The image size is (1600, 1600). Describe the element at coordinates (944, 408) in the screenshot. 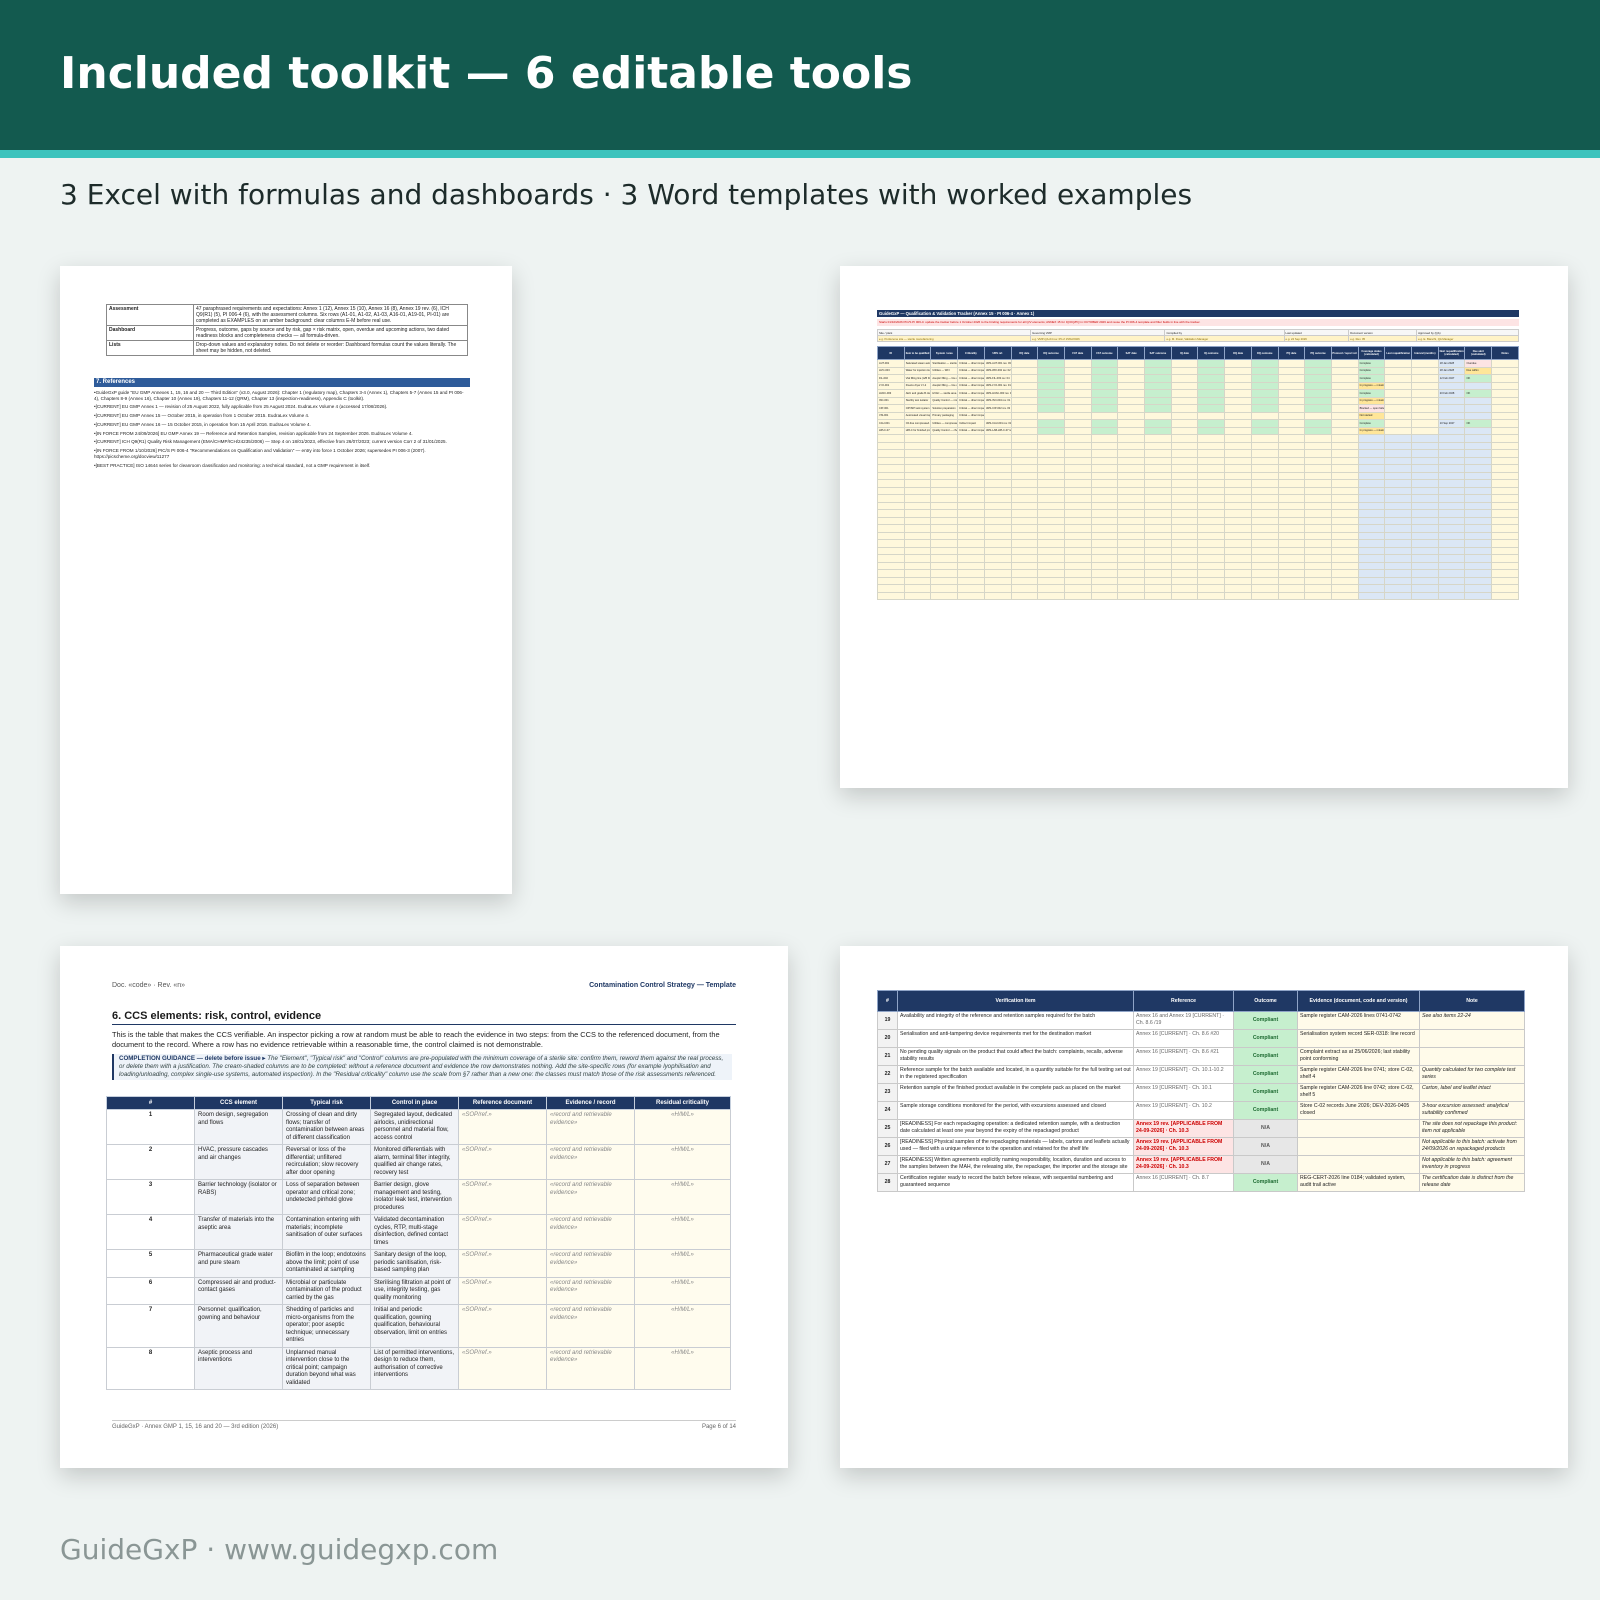

I see `tracker-cell: Solution preparation` at that location.